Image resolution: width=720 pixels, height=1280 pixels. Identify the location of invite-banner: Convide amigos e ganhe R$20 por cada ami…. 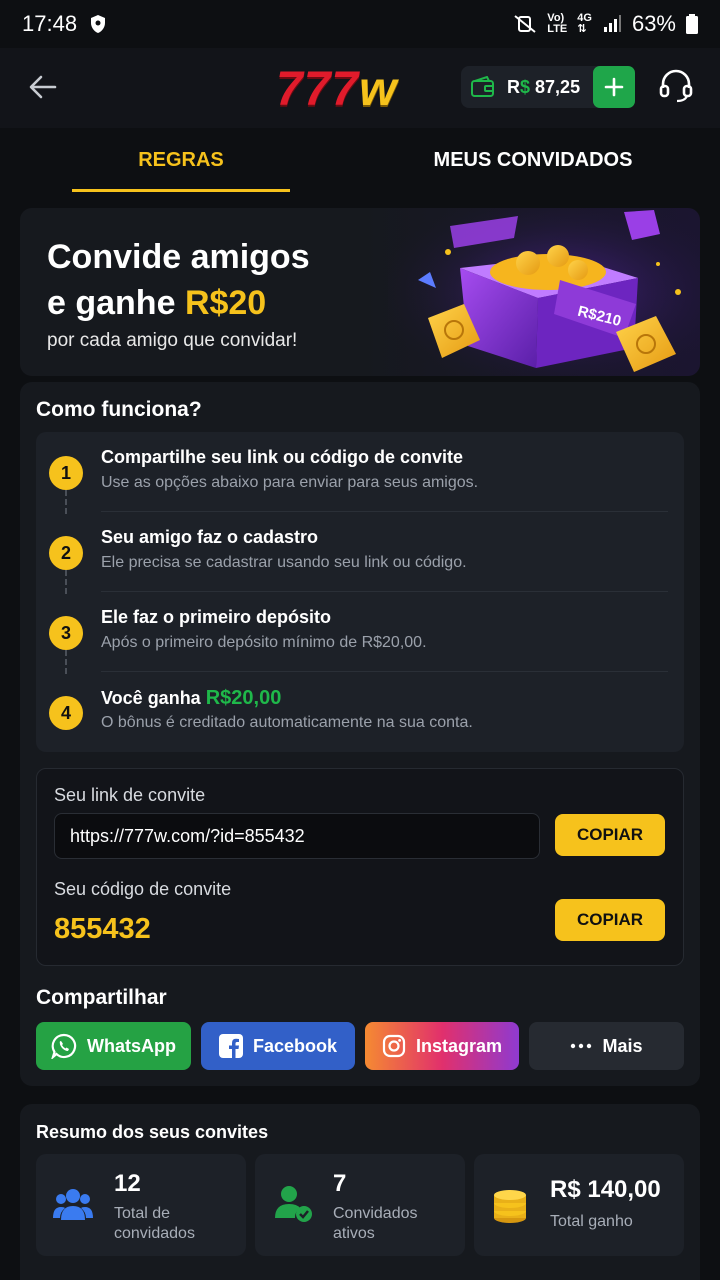
(360, 292).